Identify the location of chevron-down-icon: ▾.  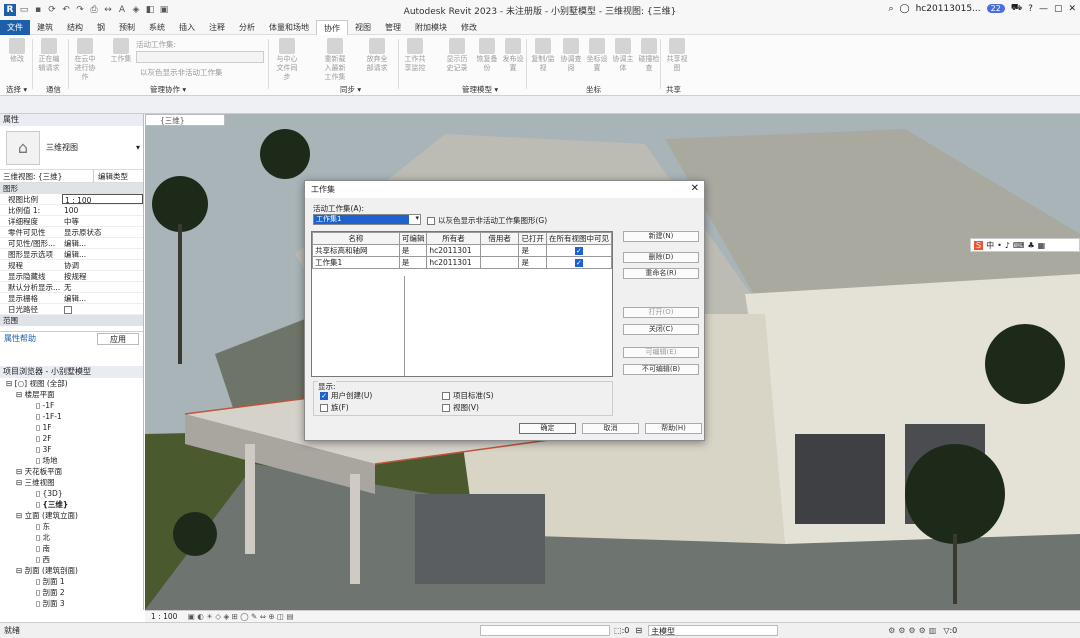
(417, 218).